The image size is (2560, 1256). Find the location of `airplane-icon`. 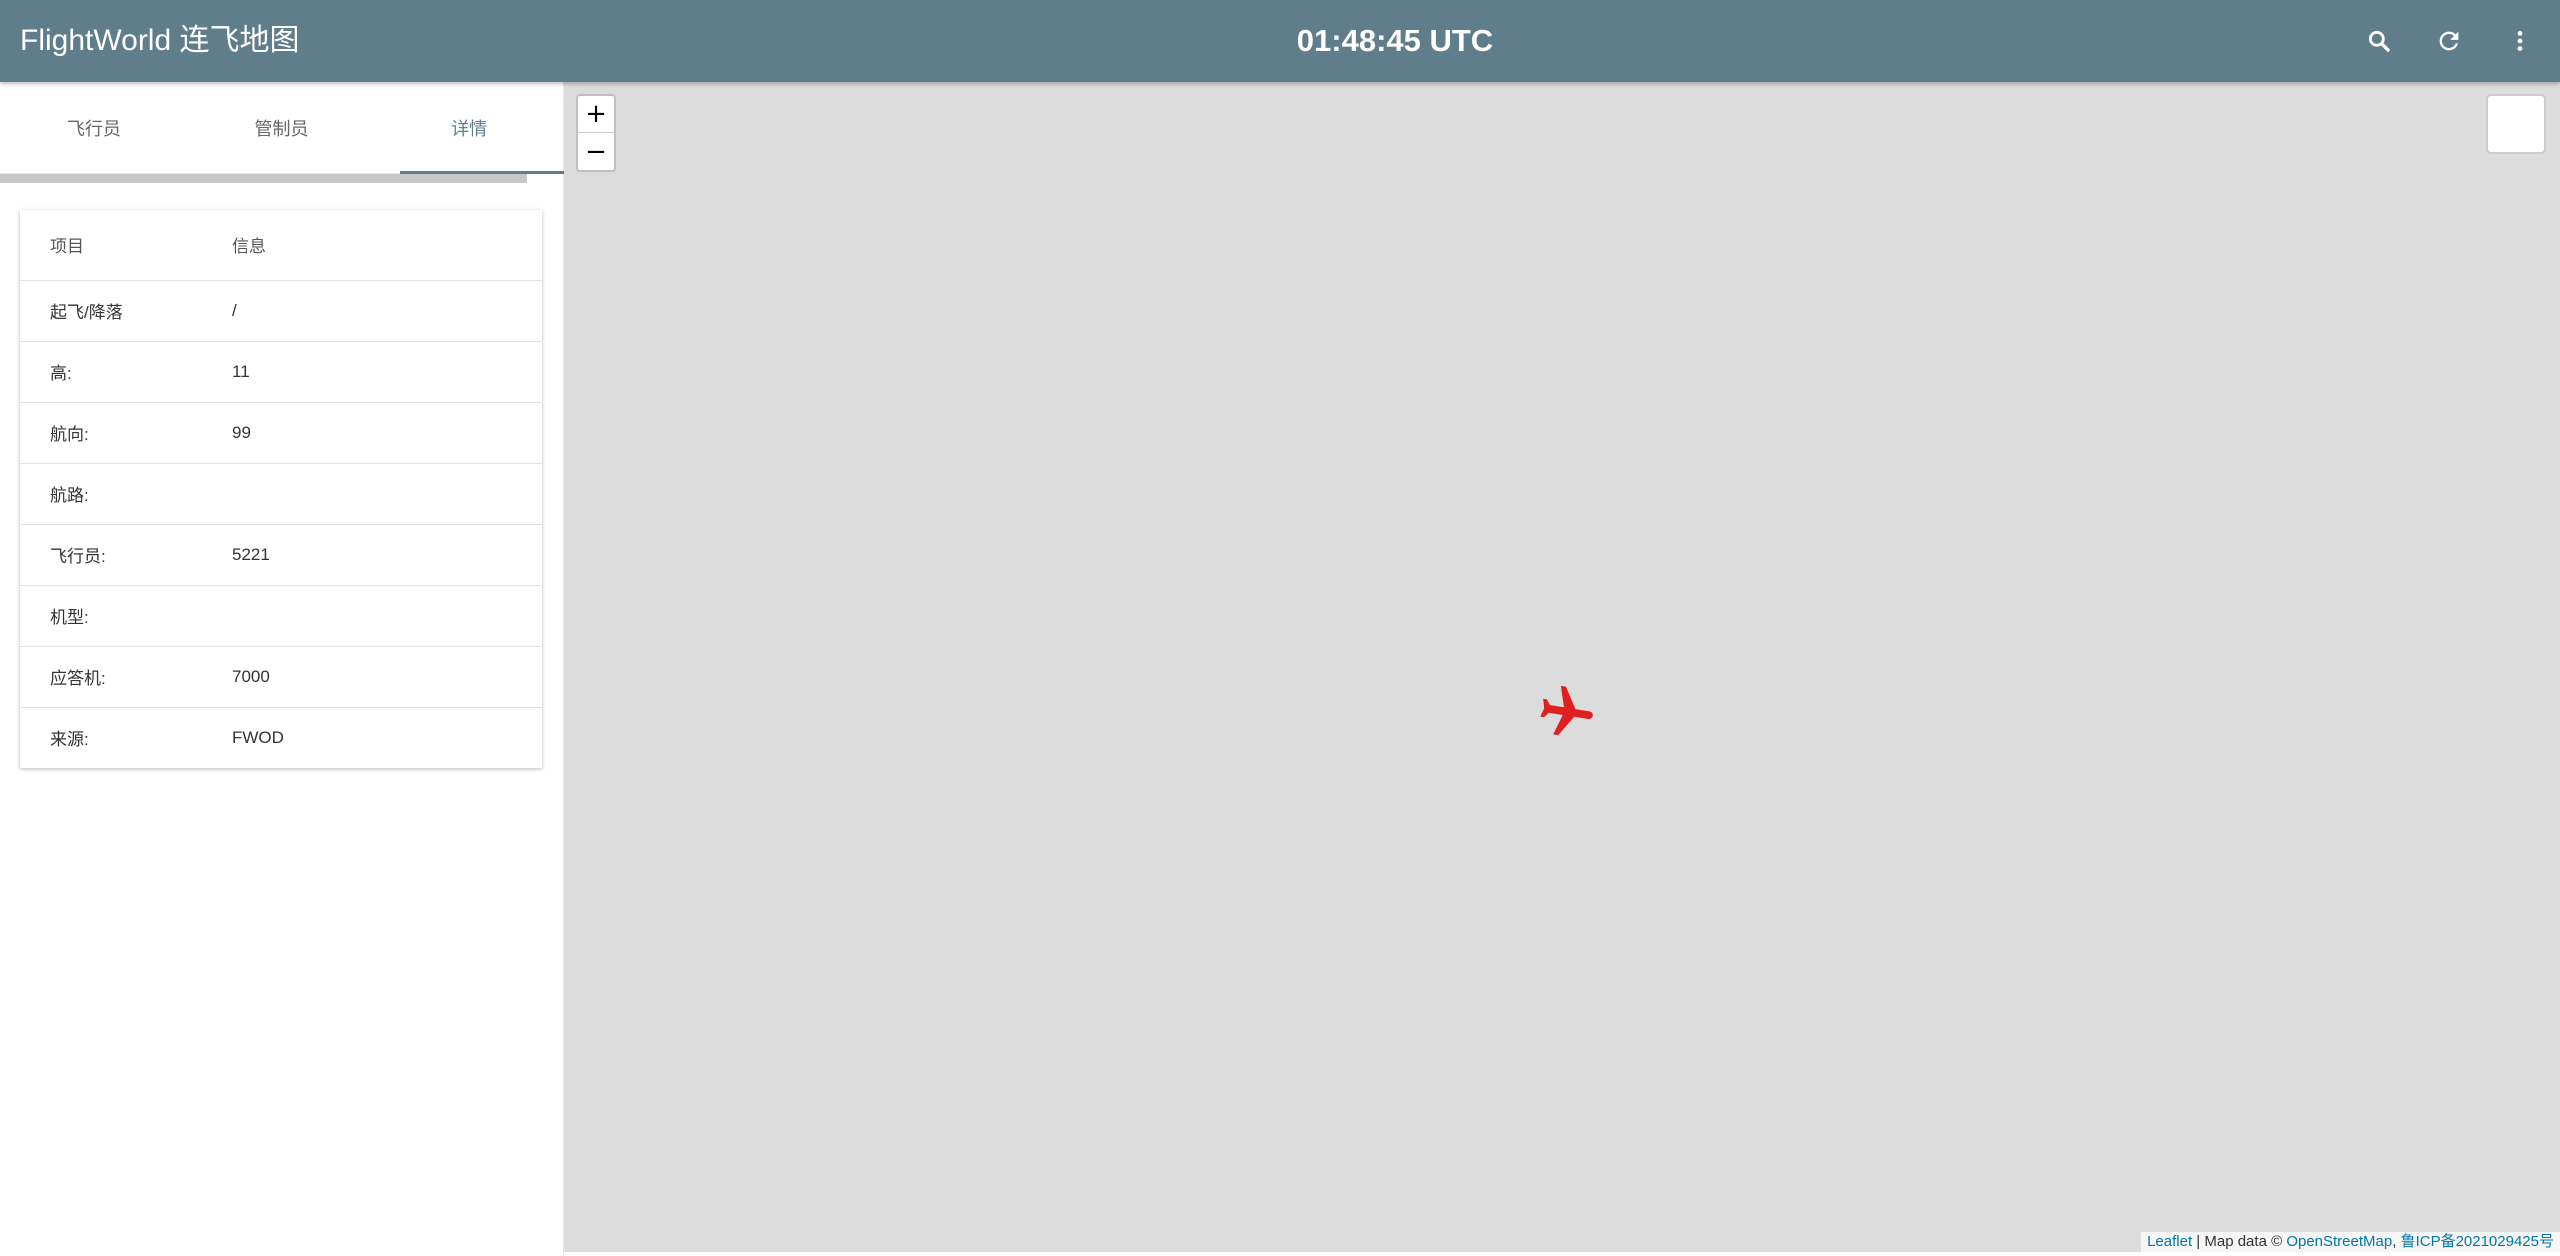

airplane-icon is located at coordinates (1567, 713).